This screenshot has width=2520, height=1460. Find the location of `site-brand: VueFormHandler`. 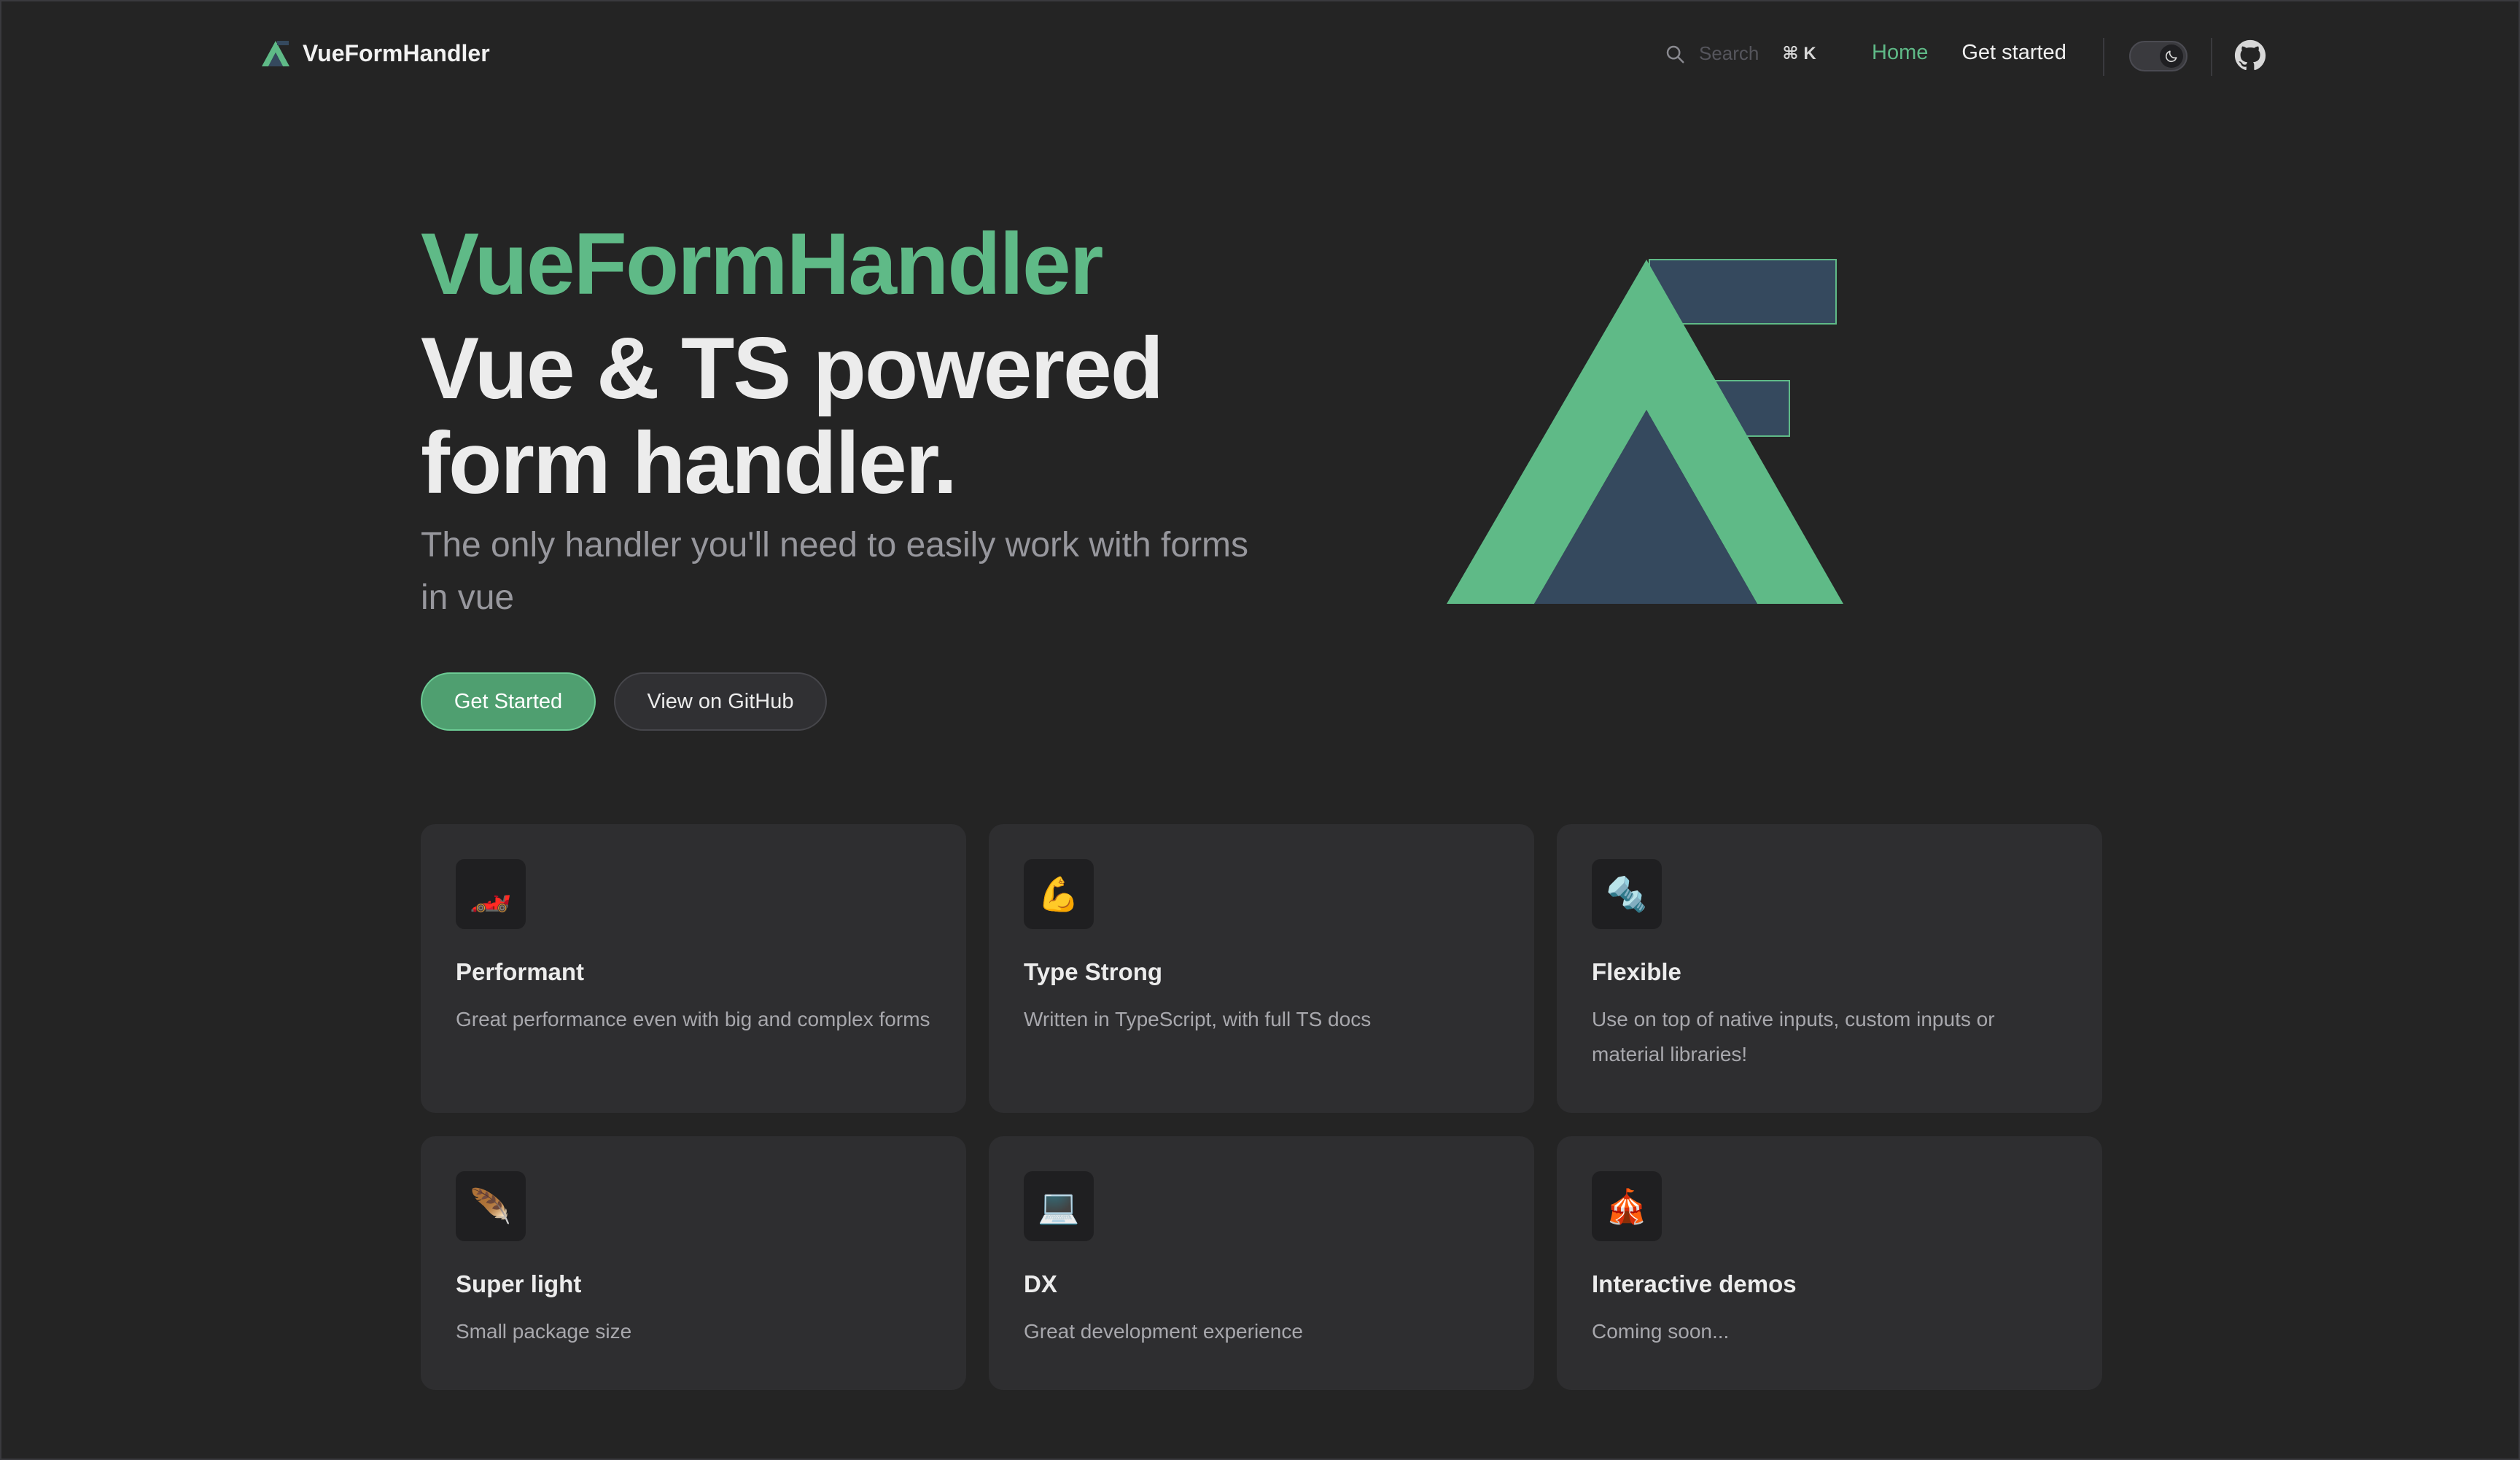

site-brand: VueFormHandler is located at coordinates (375, 53).